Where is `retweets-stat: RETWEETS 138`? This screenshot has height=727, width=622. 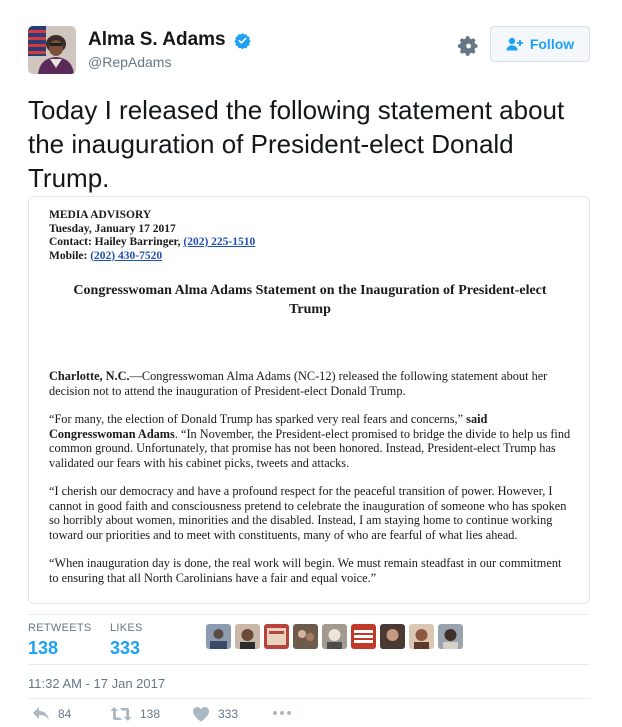 retweets-stat: RETWEETS 138 is located at coordinates (60, 640).